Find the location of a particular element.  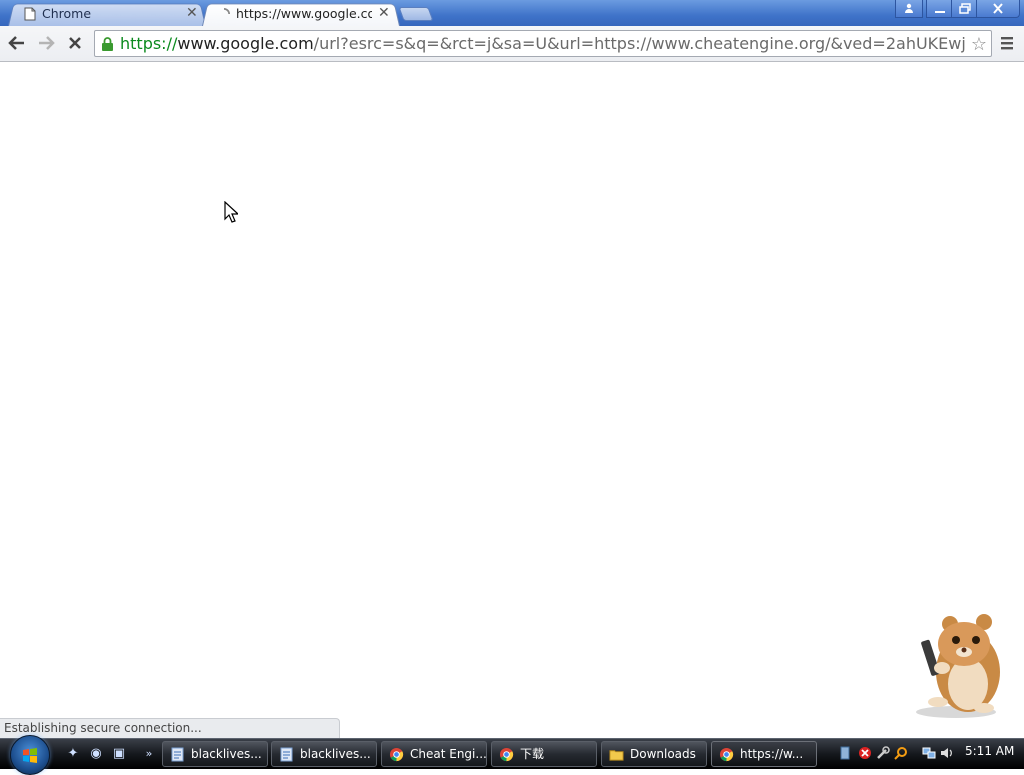

lock-icon is located at coordinates (107, 44).